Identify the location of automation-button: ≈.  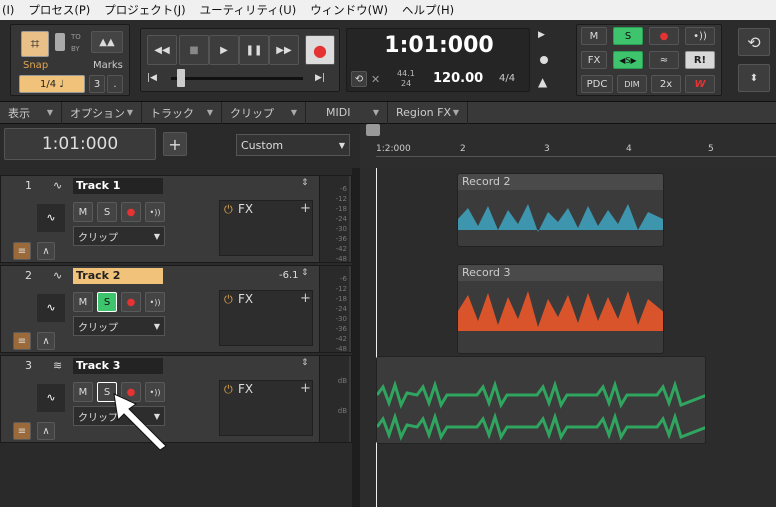
(664, 60).